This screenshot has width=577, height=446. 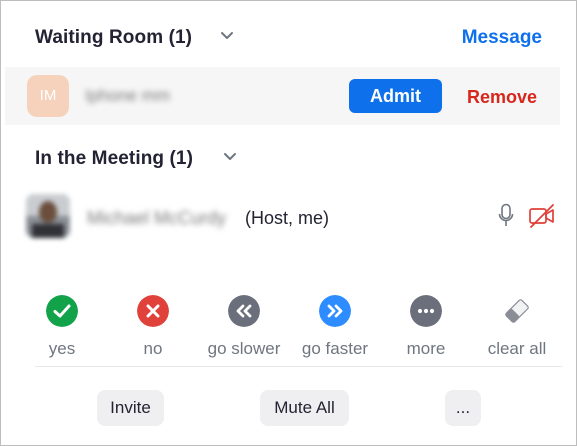 What do you see at coordinates (335, 311) in the screenshot?
I see `fast-forward-icon` at bounding box center [335, 311].